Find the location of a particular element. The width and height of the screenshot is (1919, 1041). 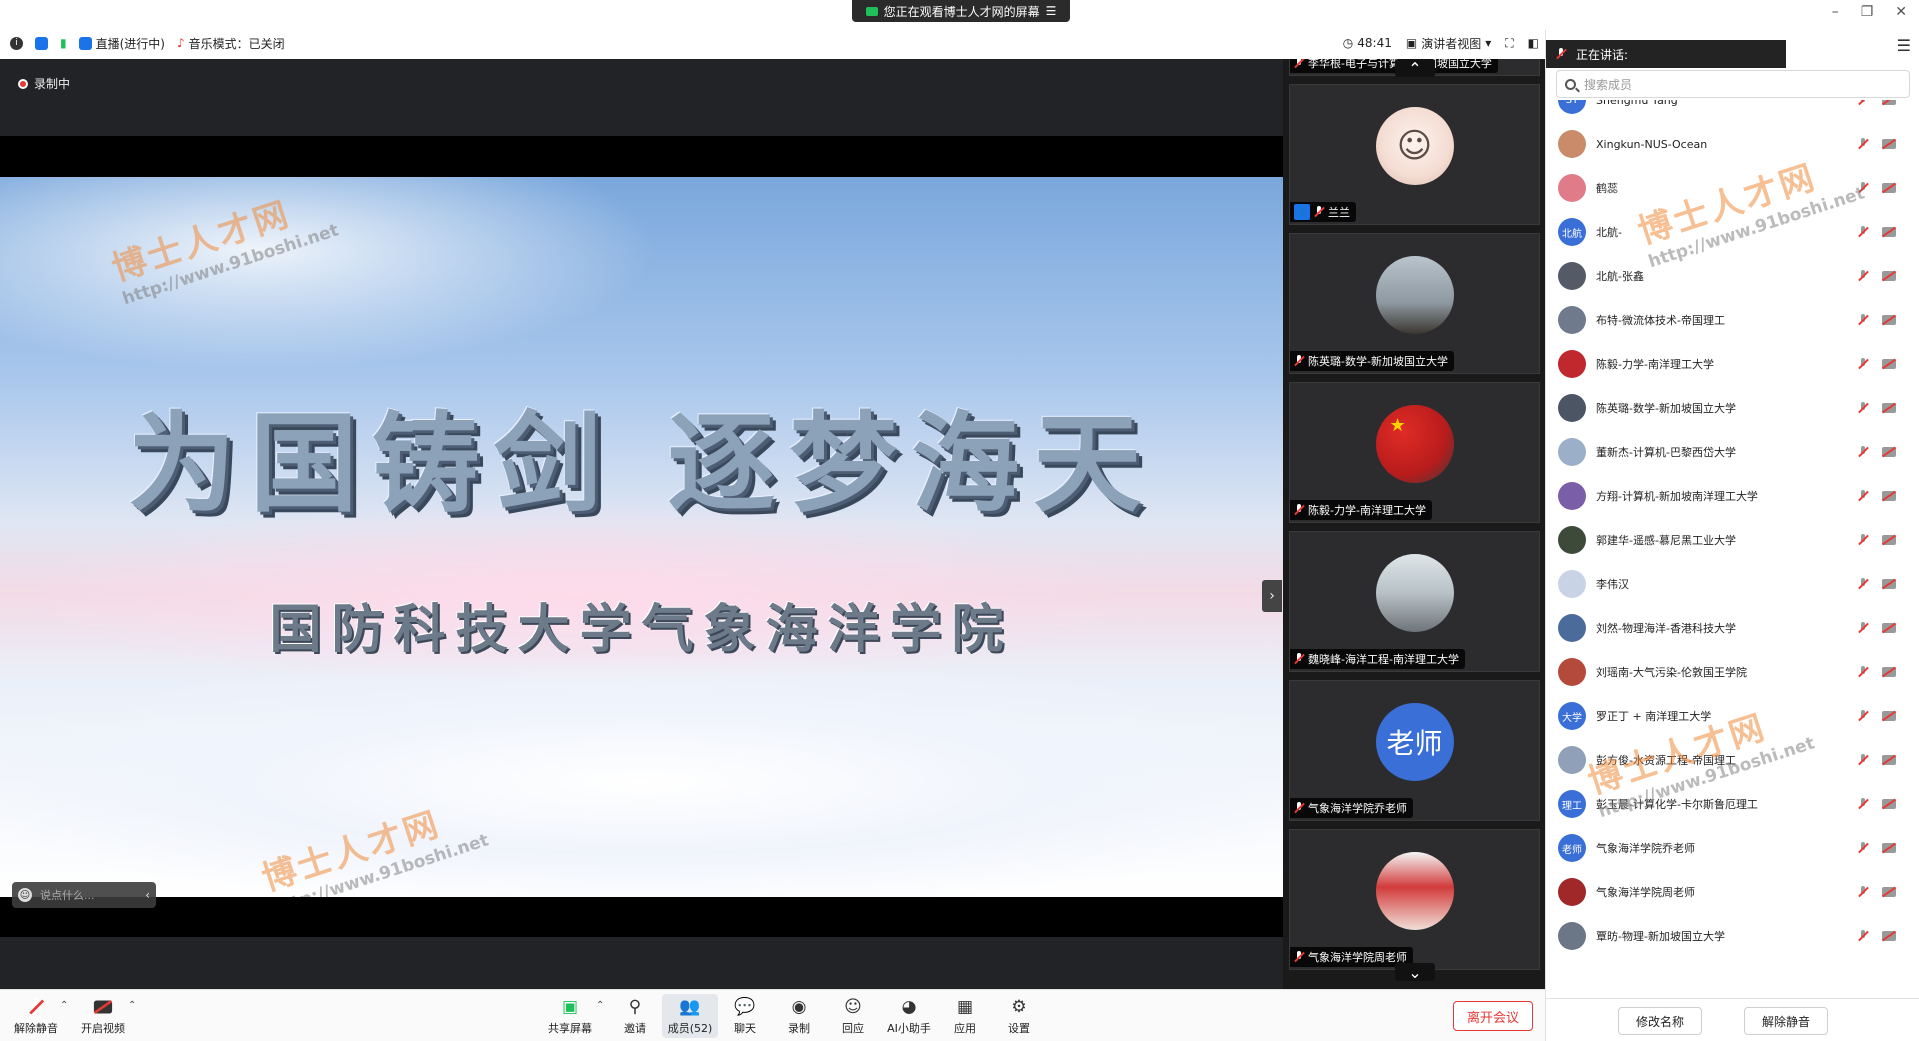

ai-assistant-button: ◕ AI小助手 is located at coordinates (909, 1016).